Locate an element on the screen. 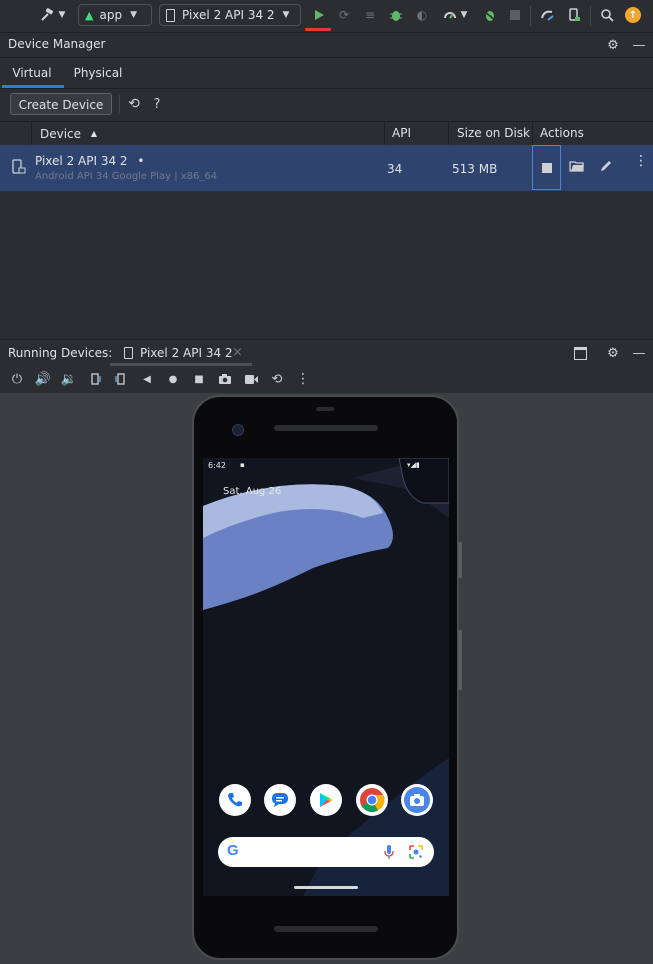 The height and width of the screenshot is (964, 653). create-device-button: Create Device is located at coordinates (61, 104).